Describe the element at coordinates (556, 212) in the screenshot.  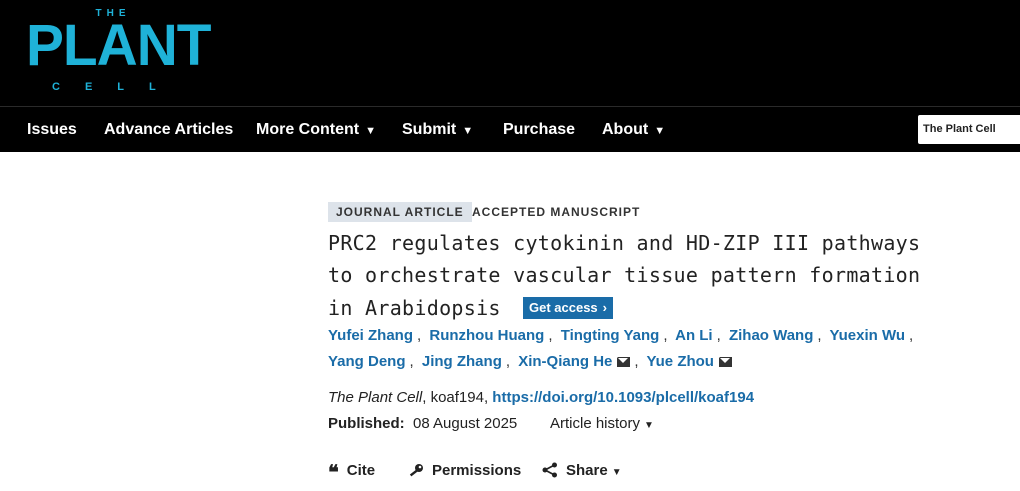
I see `article-status-badge: ACCEPTED MANUSCRIPT` at that location.